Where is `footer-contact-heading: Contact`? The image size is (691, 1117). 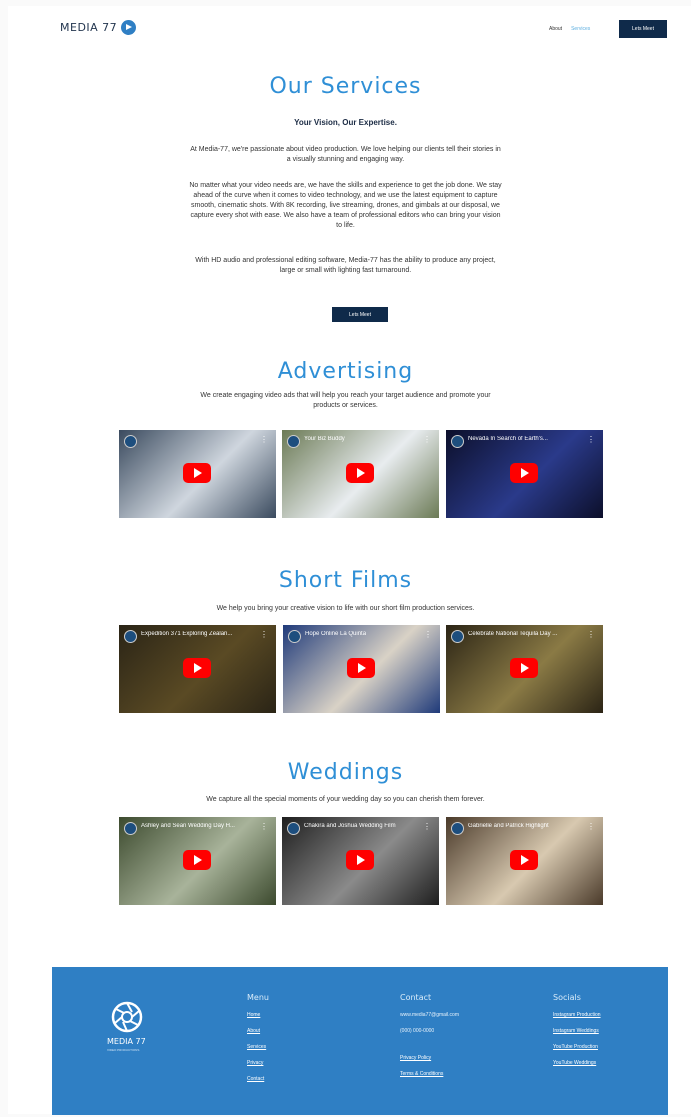 footer-contact-heading: Contact is located at coordinates (416, 997).